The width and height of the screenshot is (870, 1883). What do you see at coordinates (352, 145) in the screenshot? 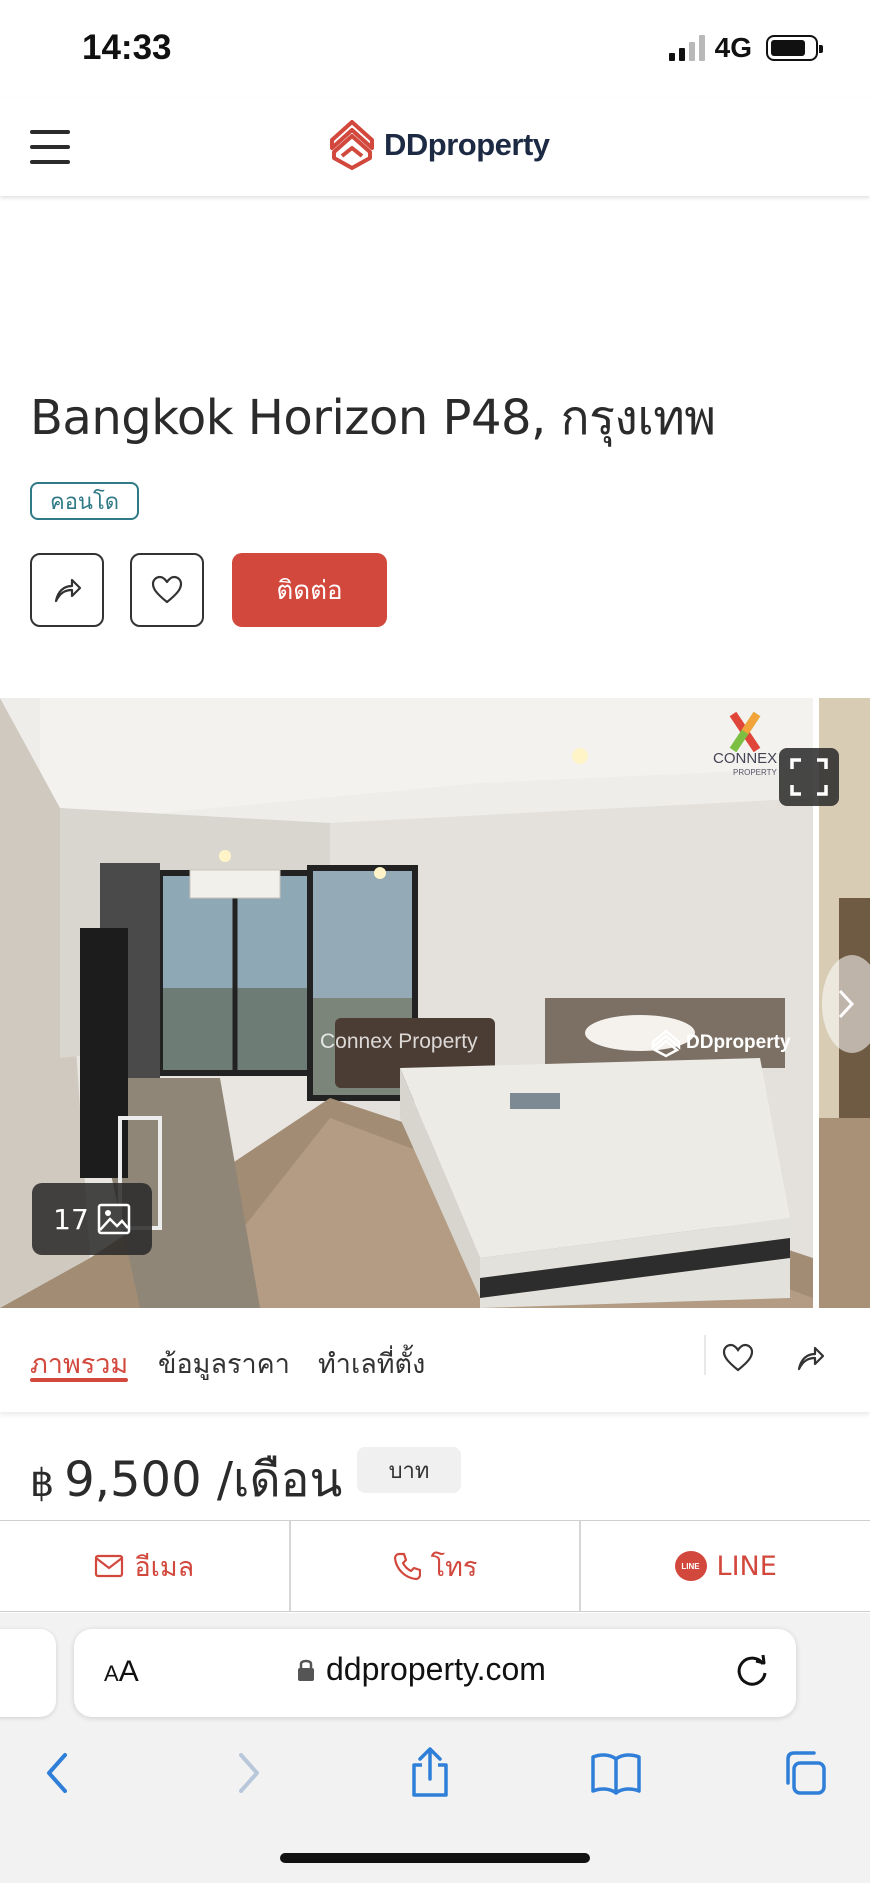
I see `ddproperty-logo-icon` at bounding box center [352, 145].